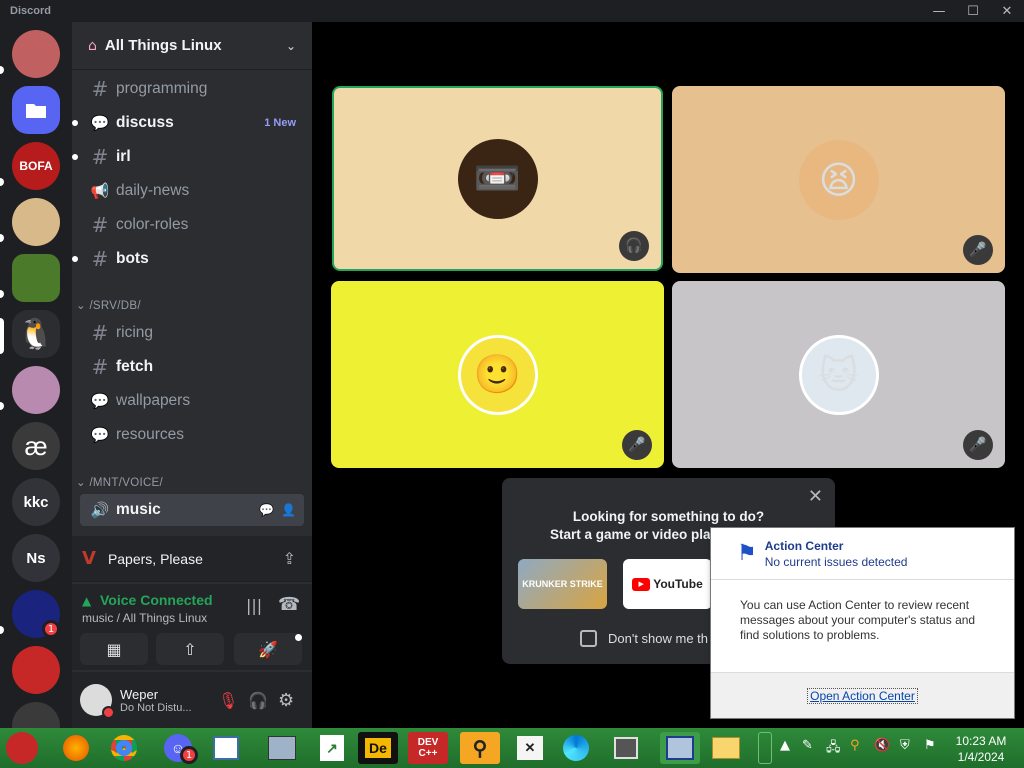 This screenshot has height=768, width=1024. What do you see at coordinates (833, 749) in the screenshot?
I see `network-icon: 🖧` at bounding box center [833, 749].